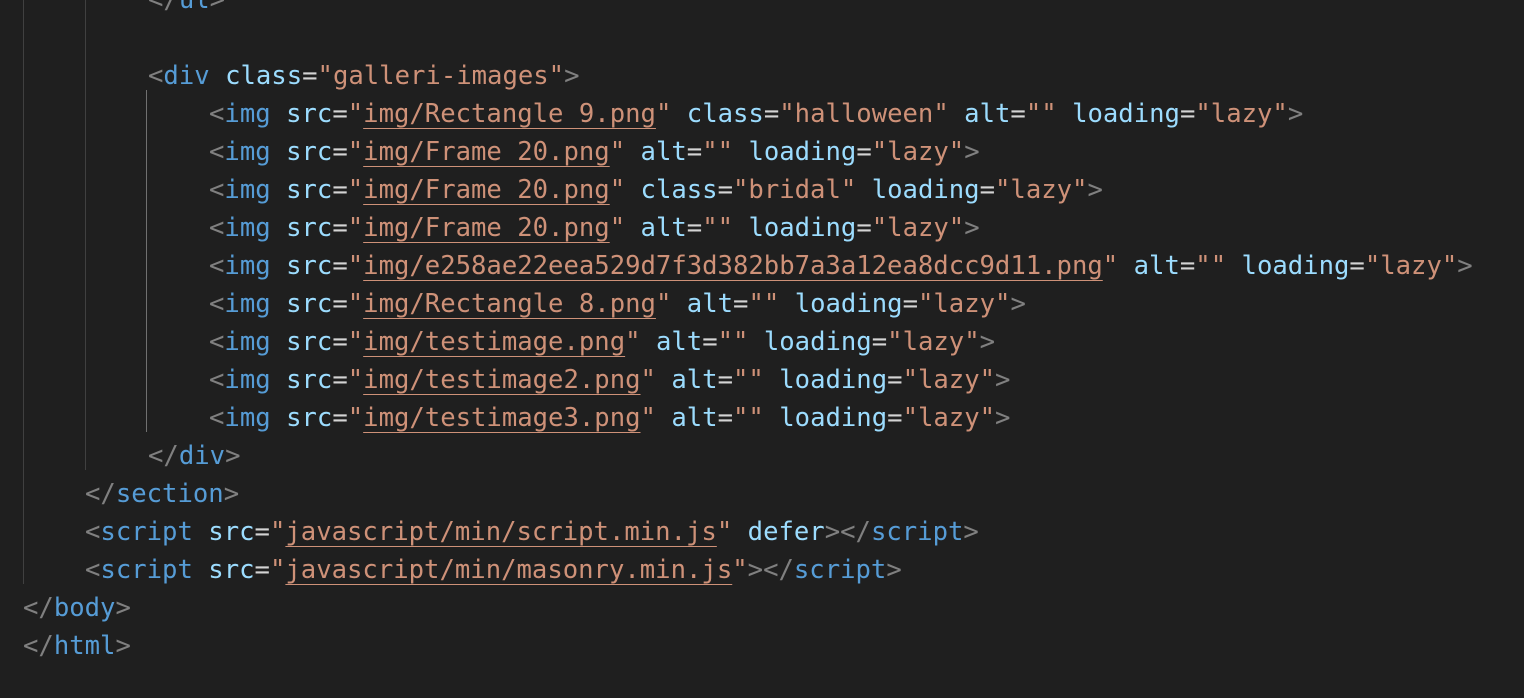  Describe the element at coordinates (100, 494) in the screenshot. I see `code-token: </` at that location.